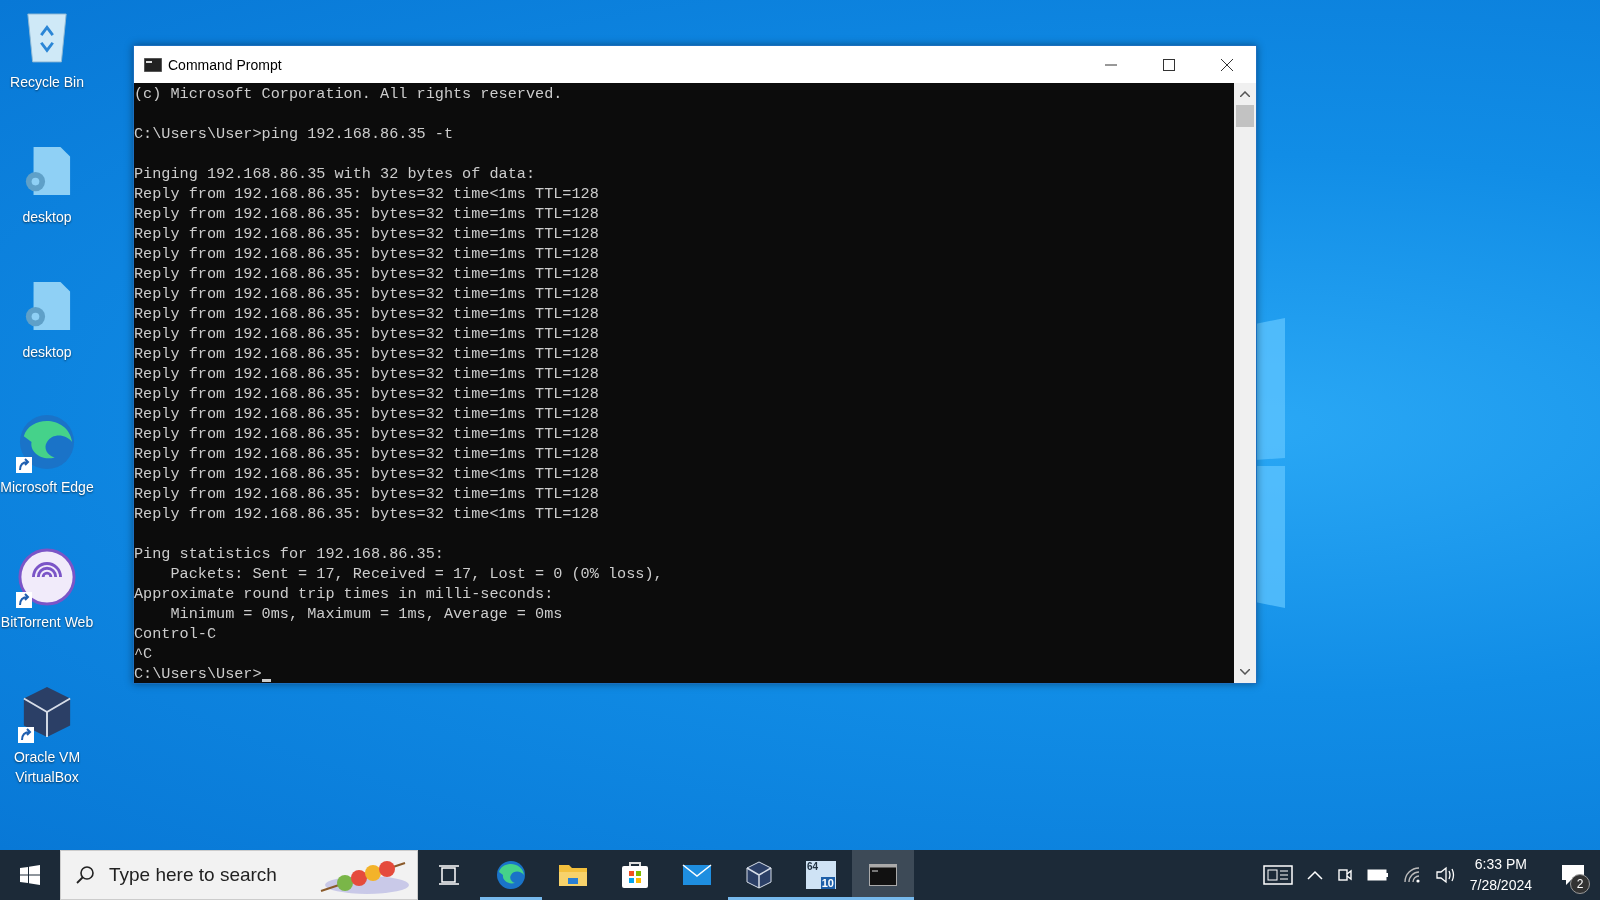  What do you see at coordinates (573, 875) in the screenshot?
I see `folder-icon` at bounding box center [573, 875].